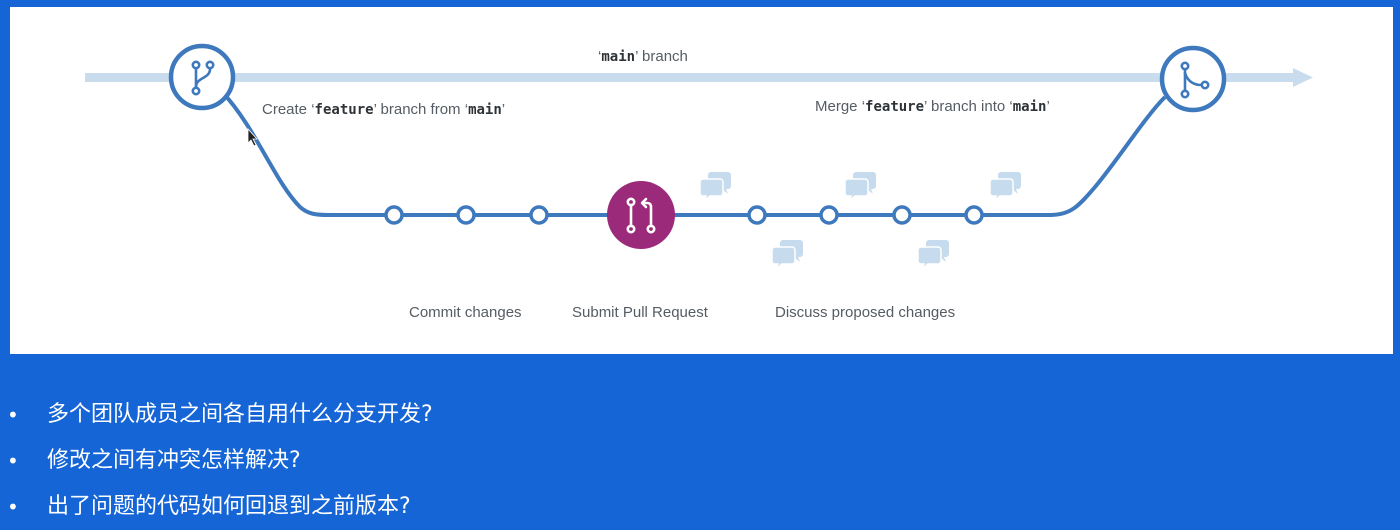  I want to click on discuss-changes-label: Discuss proposed changes, so click(865, 312).